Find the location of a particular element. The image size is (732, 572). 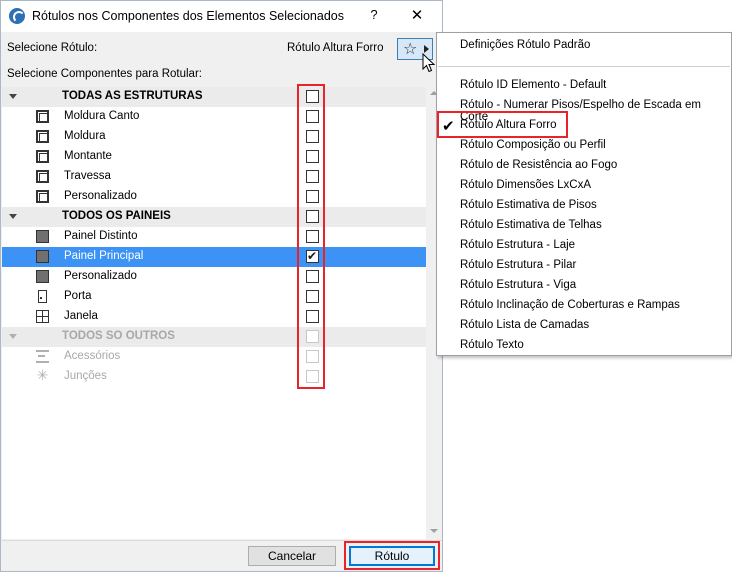

menu-item: Rótulo Estimativa de Telhas is located at coordinates (584, 226).